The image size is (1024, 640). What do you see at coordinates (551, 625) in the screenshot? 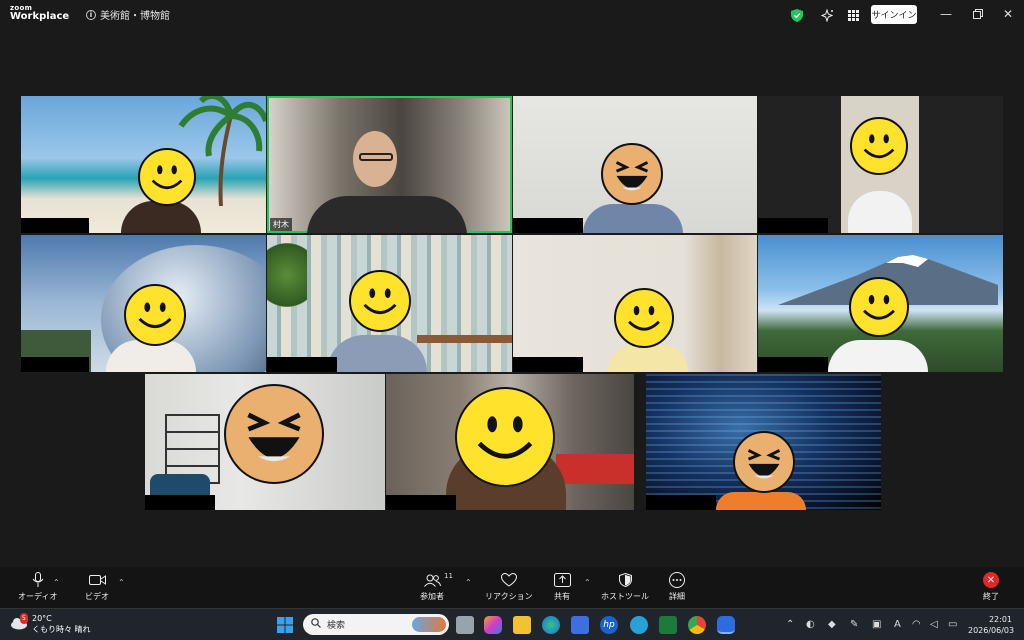
I see `edge-browser-icon` at bounding box center [551, 625].